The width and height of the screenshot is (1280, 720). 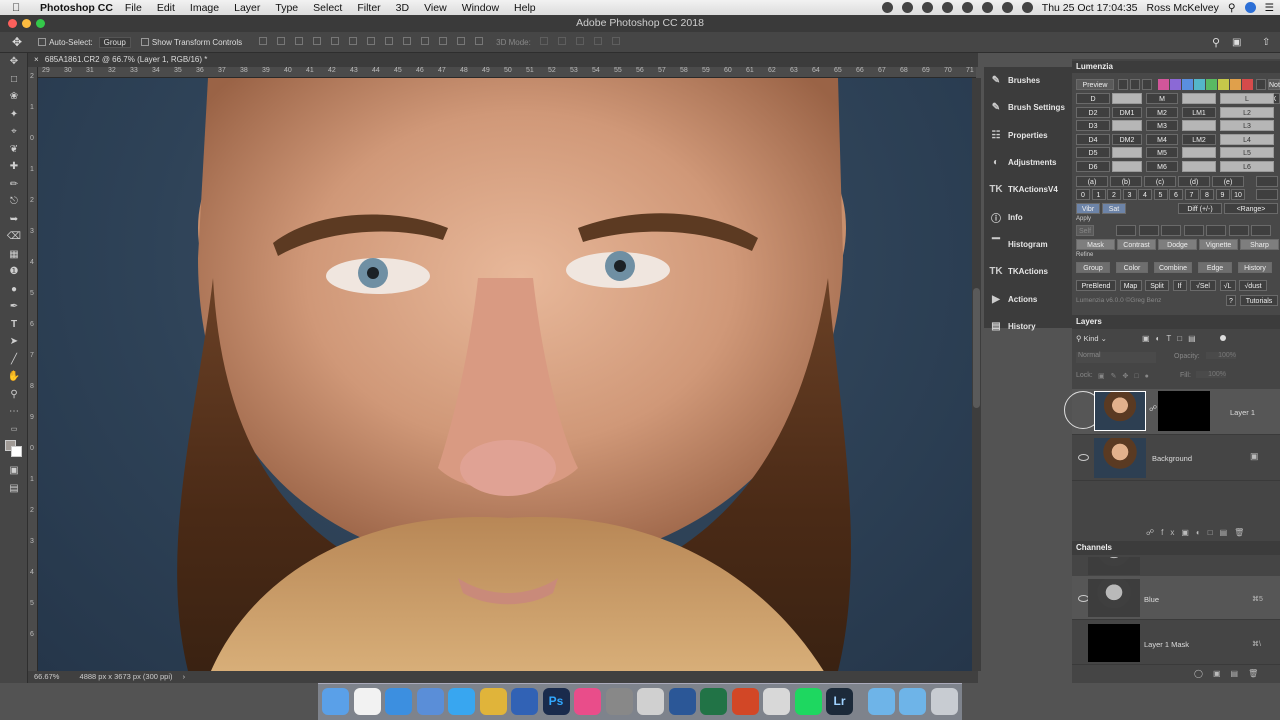 What do you see at coordinates (597, 41) in the screenshot?
I see `3d-slide-icon` at bounding box center [597, 41].